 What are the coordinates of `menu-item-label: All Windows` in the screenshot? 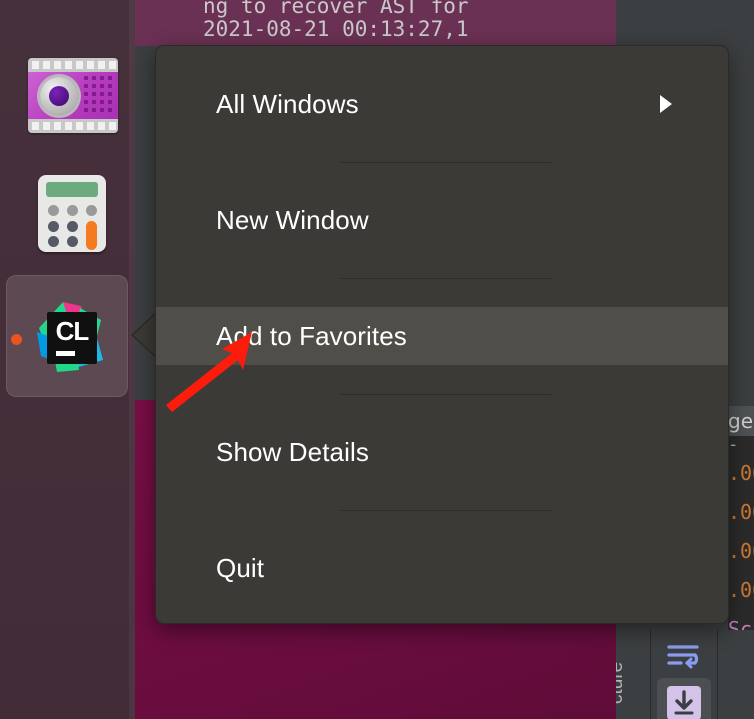 It's located at (287, 103).